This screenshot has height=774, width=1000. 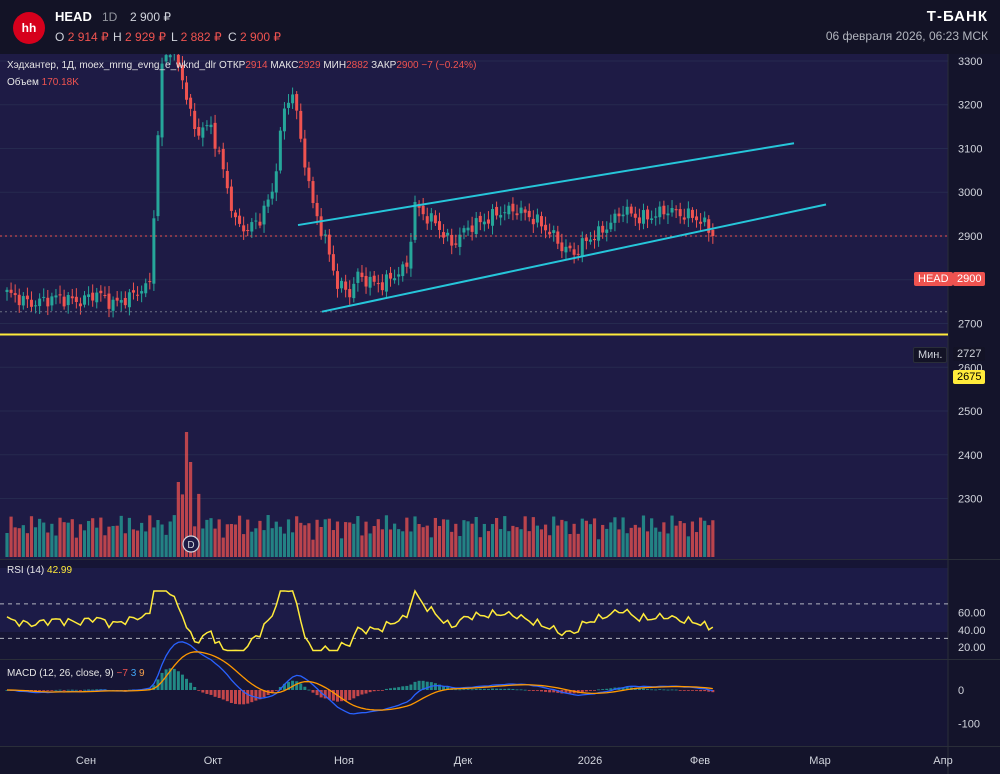 I want to click on rsi-legend: RSI (14) 42.99, so click(x=39, y=570).